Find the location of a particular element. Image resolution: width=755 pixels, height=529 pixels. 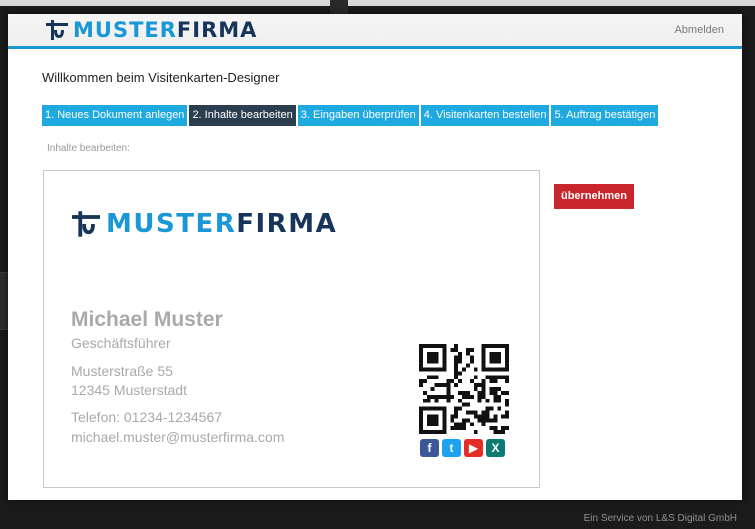

social-icons: f t ▶ X is located at coordinates (462, 448).